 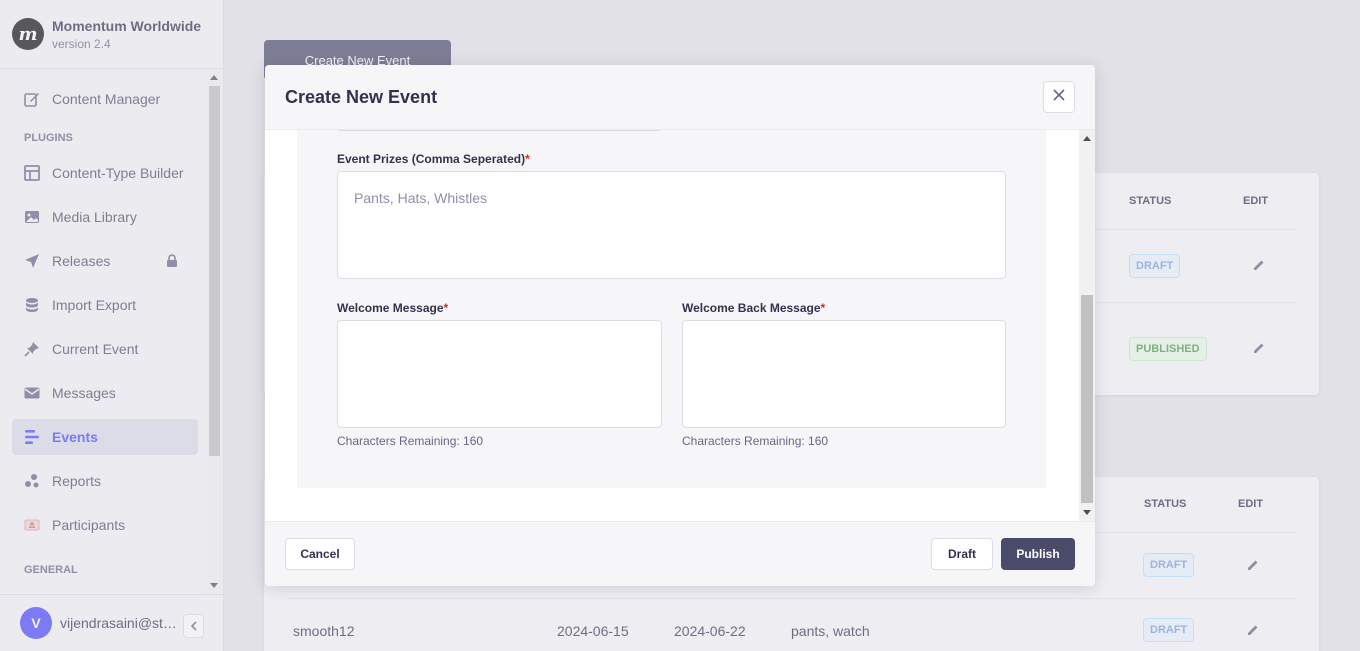 I want to click on close-icon, so click(x=1059, y=97).